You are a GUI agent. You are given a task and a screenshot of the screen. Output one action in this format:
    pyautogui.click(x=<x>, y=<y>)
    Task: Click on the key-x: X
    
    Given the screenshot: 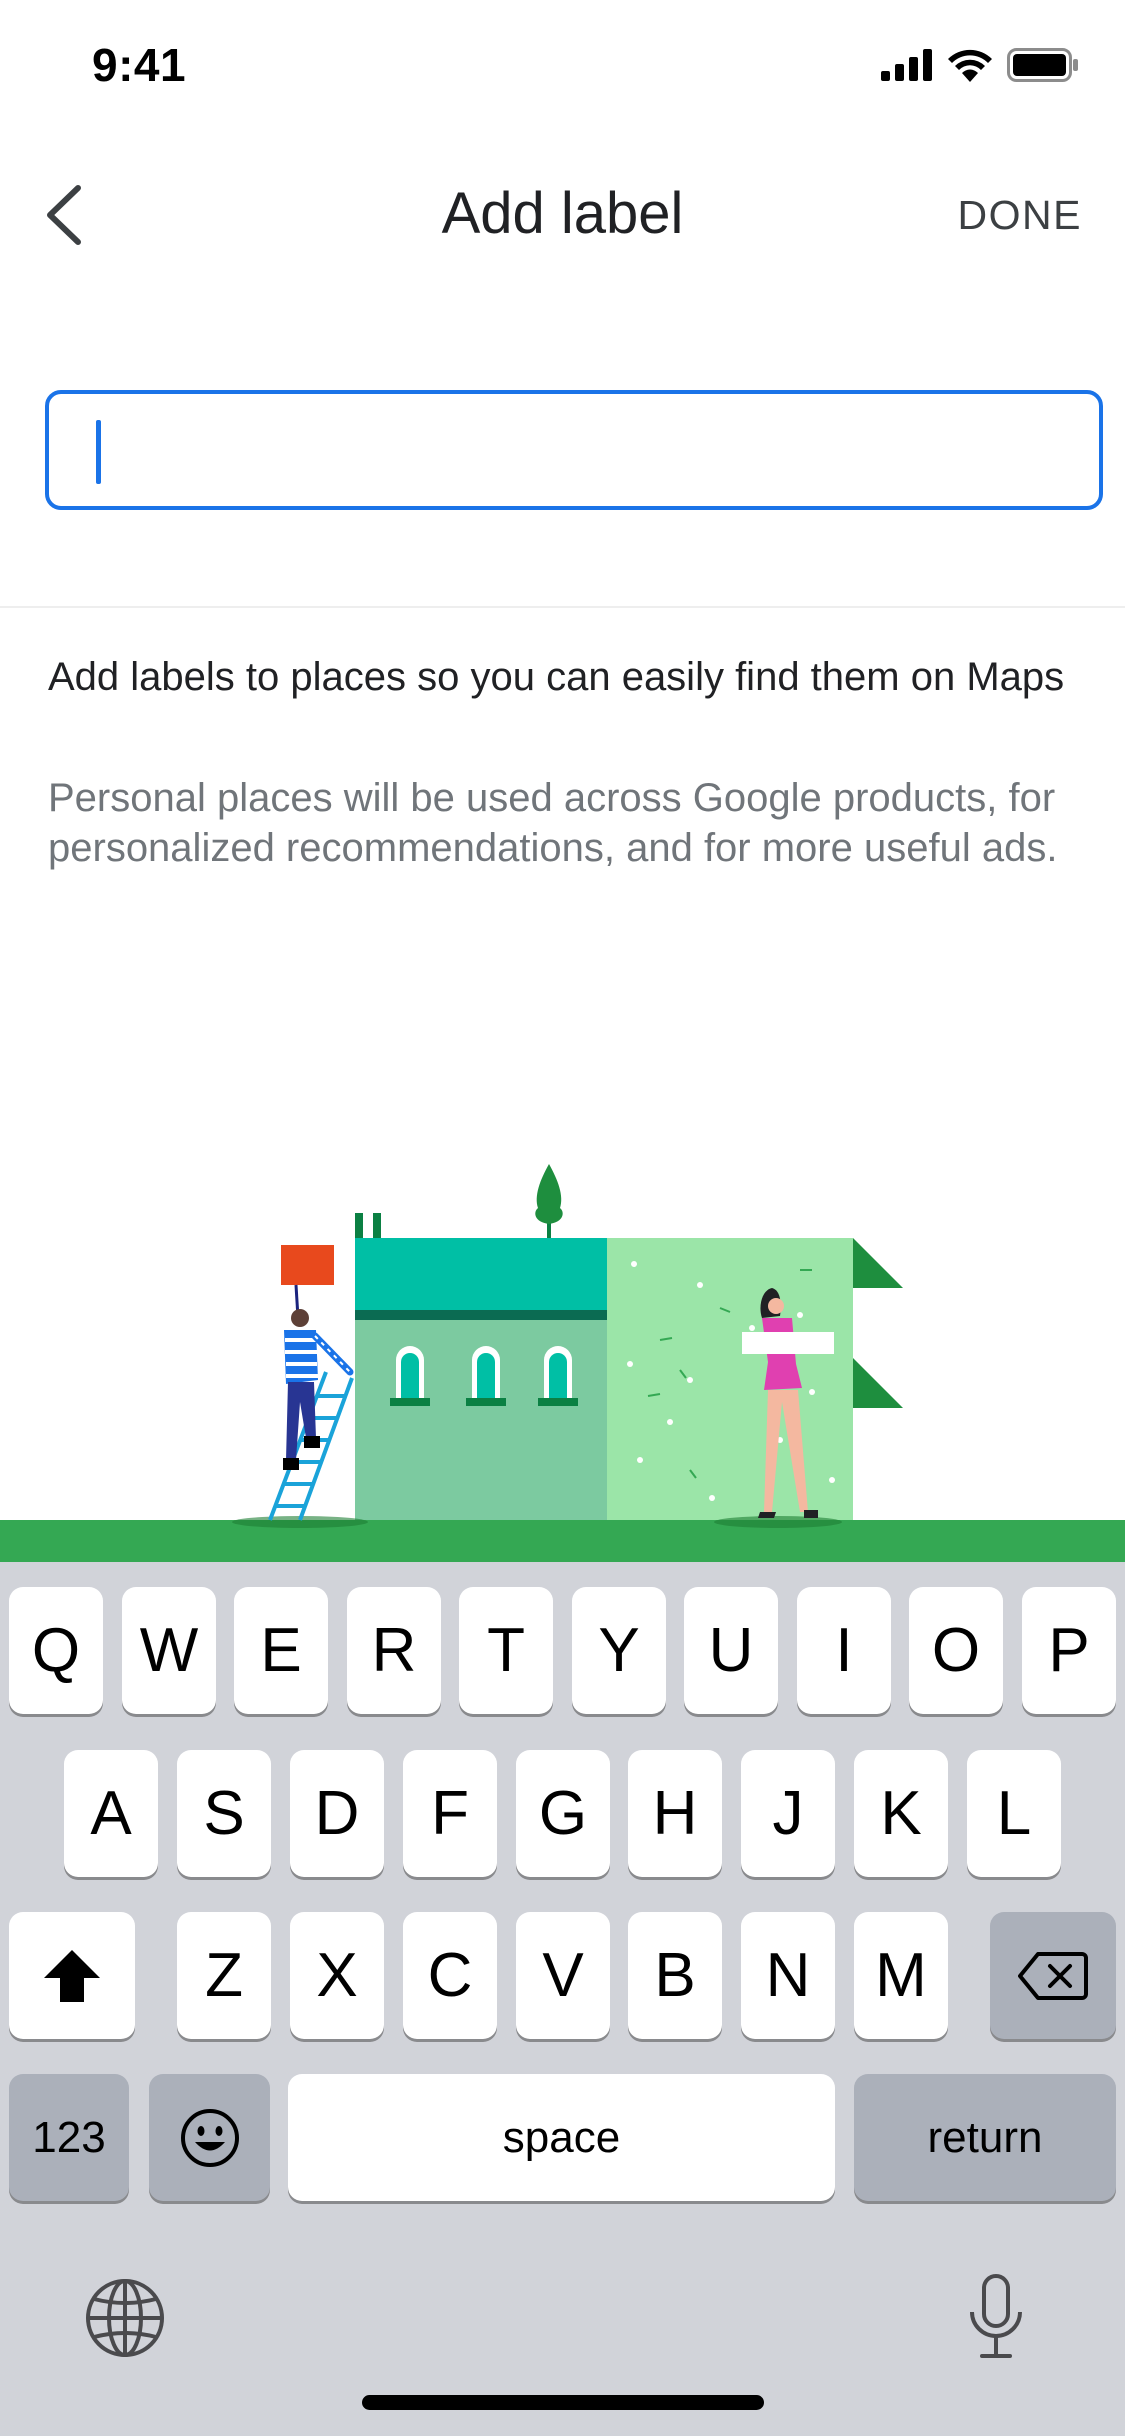 What is the action you would take?
    pyautogui.click(x=337, y=1975)
    